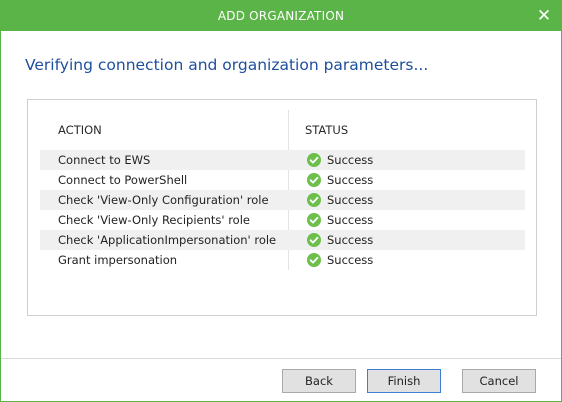  What do you see at coordinates (123, 180) in the screenshot?
I see `row-action: Connect to PowerShell` at bounding box center [123, 180].